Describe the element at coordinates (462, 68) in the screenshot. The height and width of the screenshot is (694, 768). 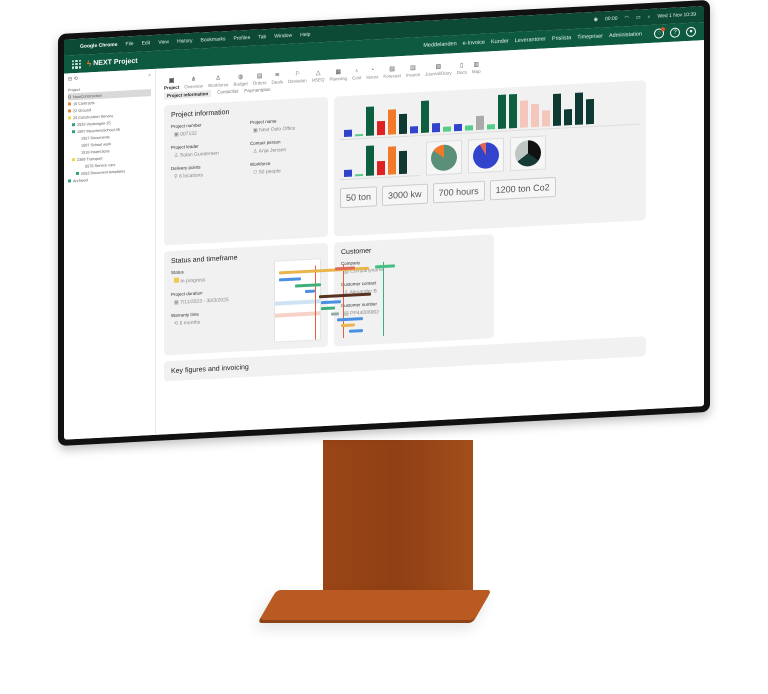
I see `tab-docs: ▯ Docs` at that location.